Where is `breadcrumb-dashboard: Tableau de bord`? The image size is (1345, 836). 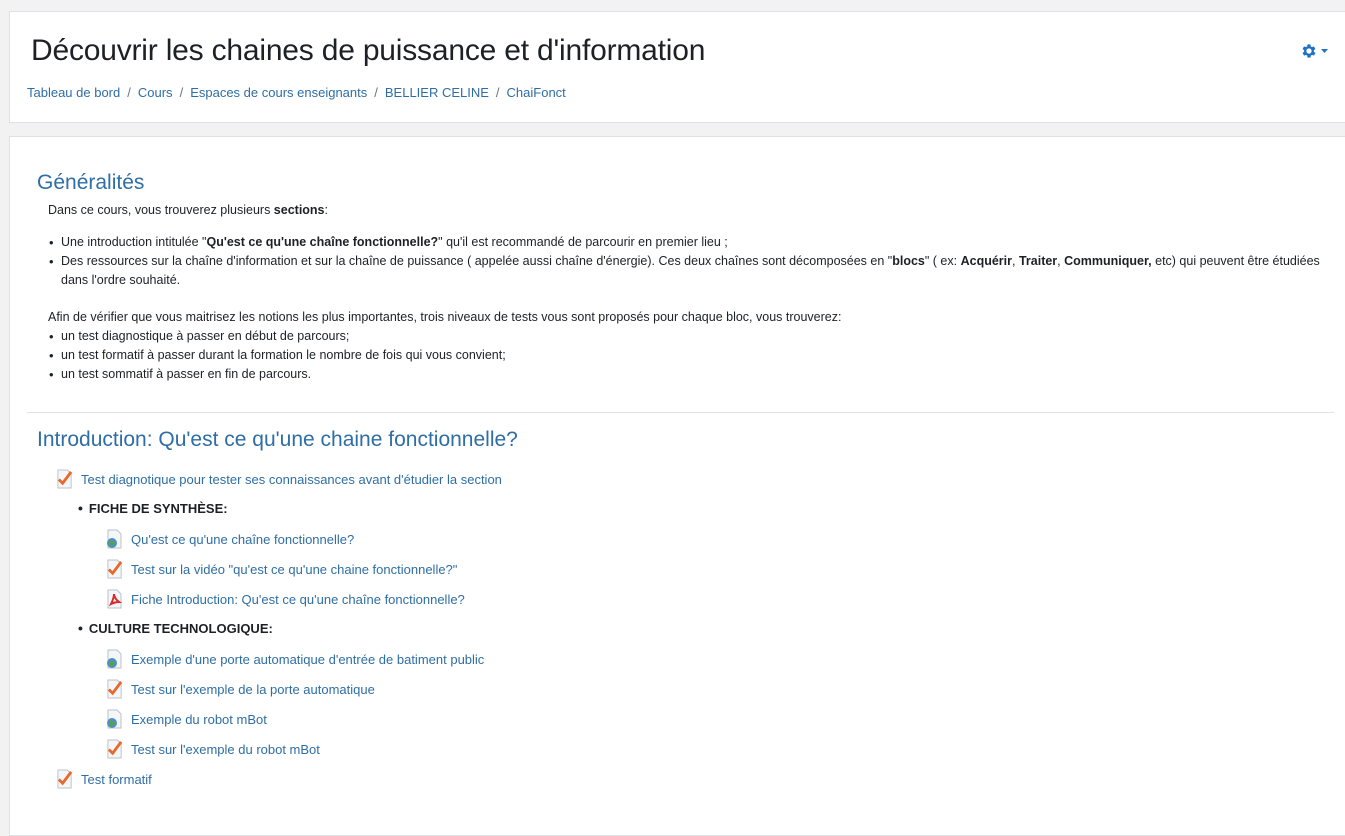
breadcrumb-dashboard: Tableau de bord is located at coordinates (73, 92).